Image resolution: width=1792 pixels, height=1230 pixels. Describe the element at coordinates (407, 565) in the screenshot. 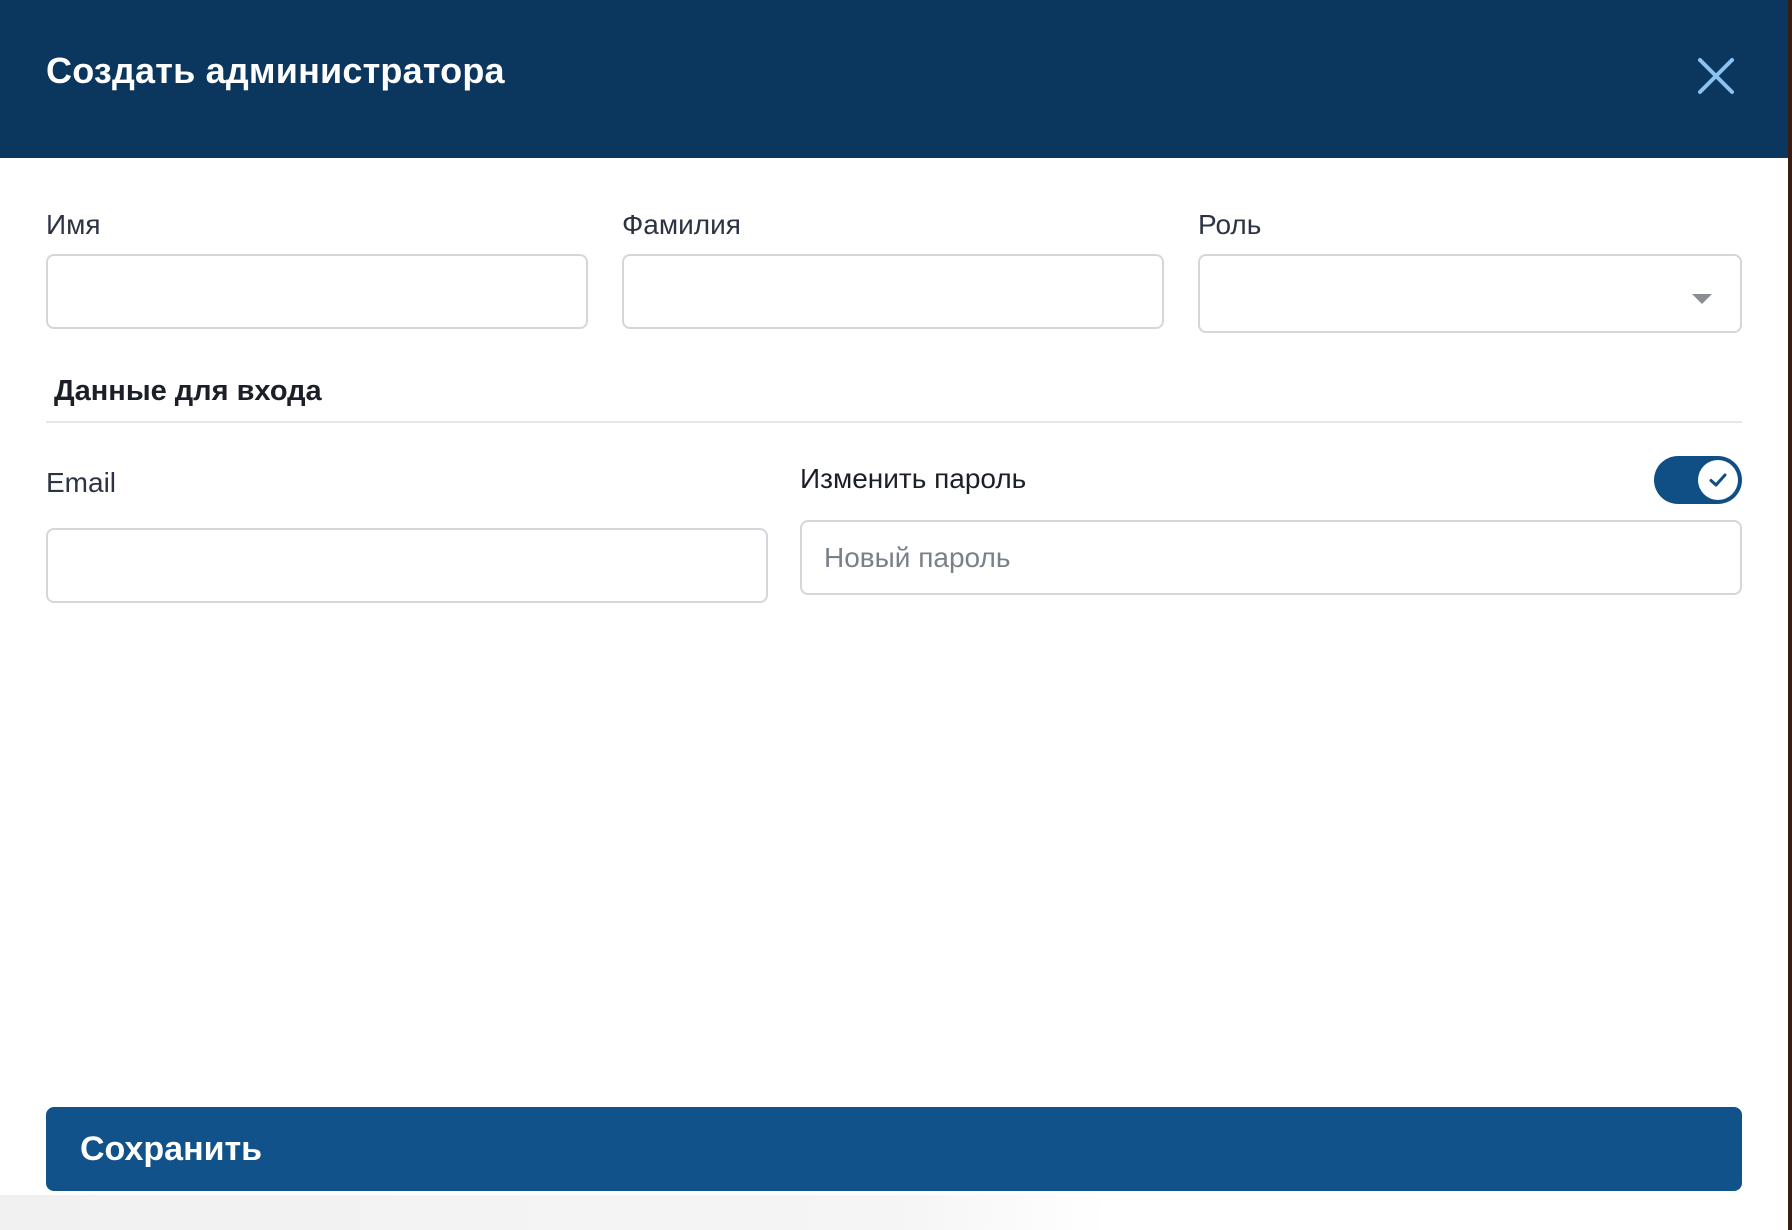

I see `email-input` at that location.